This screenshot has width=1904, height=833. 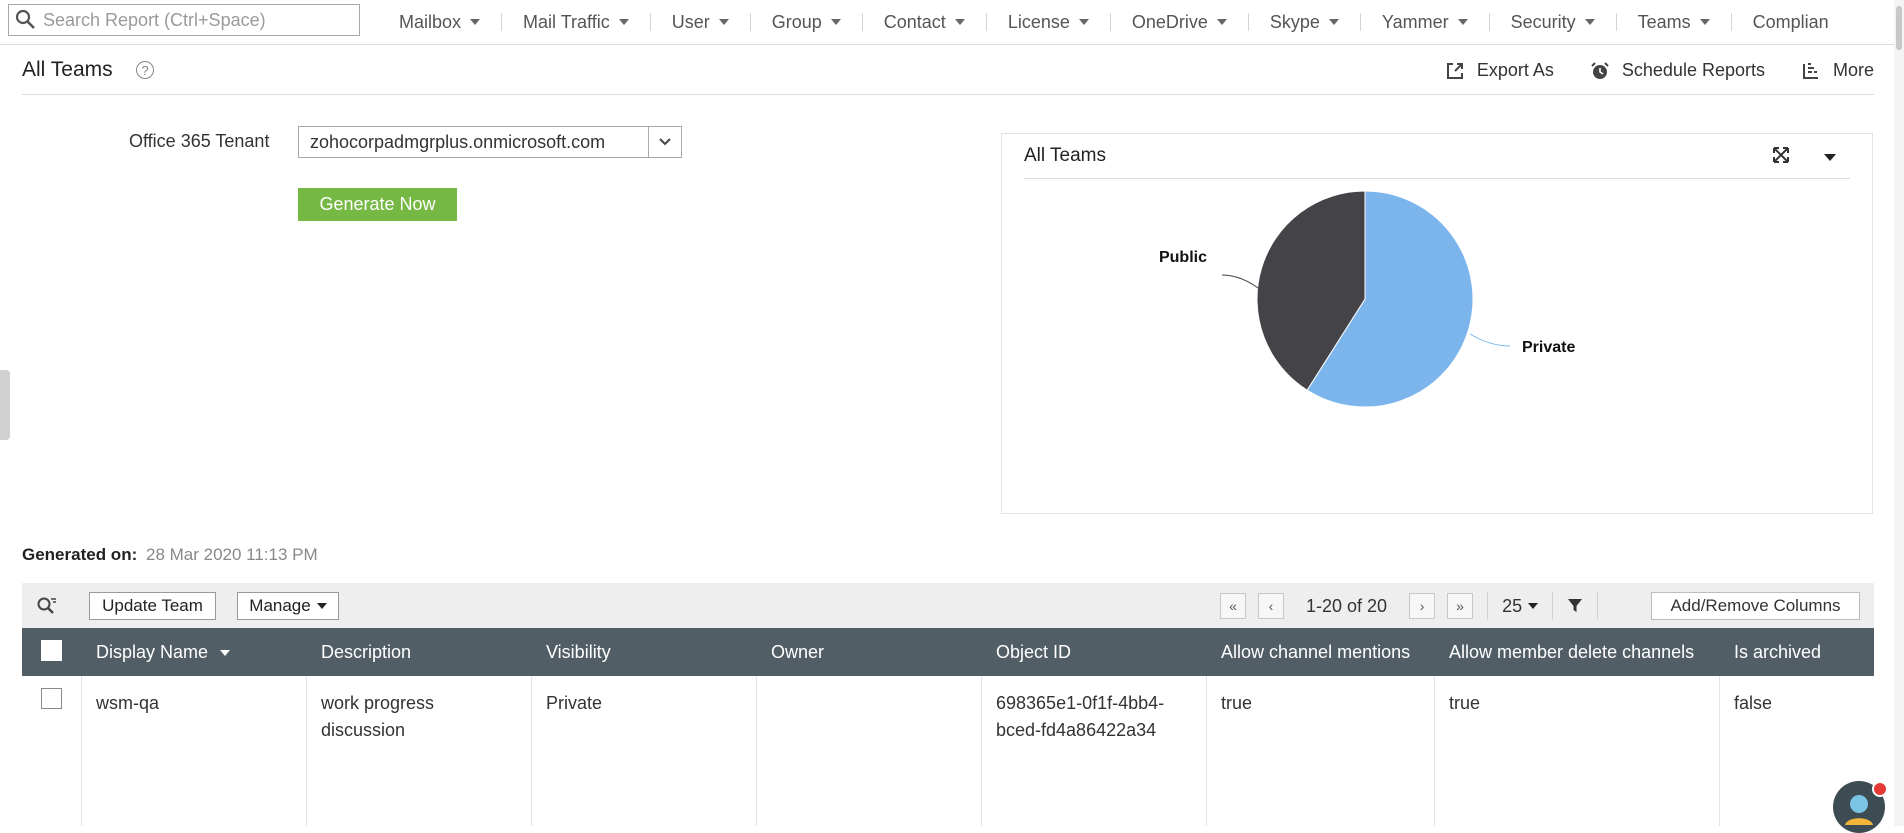 What do you see at coordinates (366, 652) in the screenshot?
I see `column-header-description: Description` at bounding box center [366, 652].